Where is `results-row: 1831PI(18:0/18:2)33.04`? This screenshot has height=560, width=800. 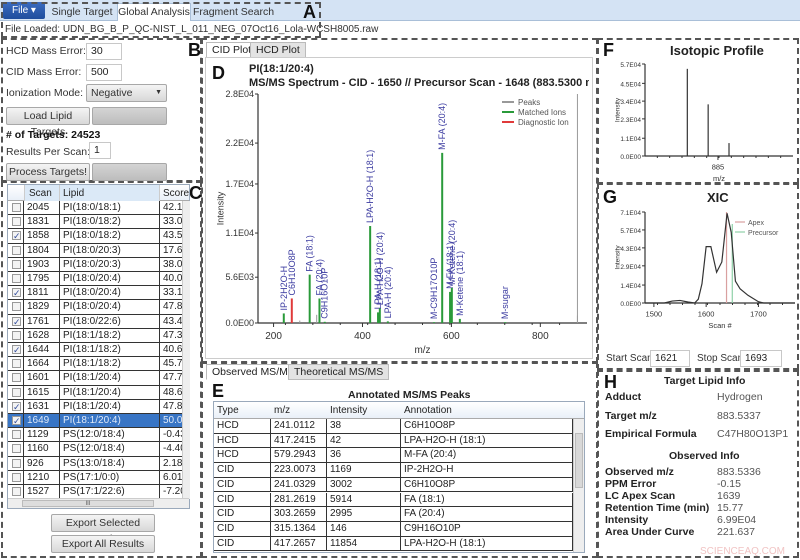
results-row: 1831PI(18:0/18:2)33.04 is located at coordinates (95, 222).